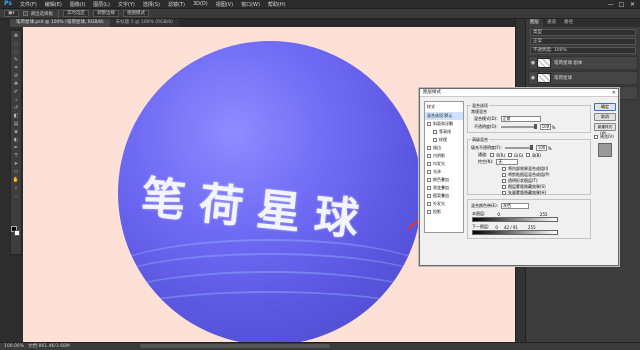  I want to click on hand-tool-icon: ✋, so click(16, 179).